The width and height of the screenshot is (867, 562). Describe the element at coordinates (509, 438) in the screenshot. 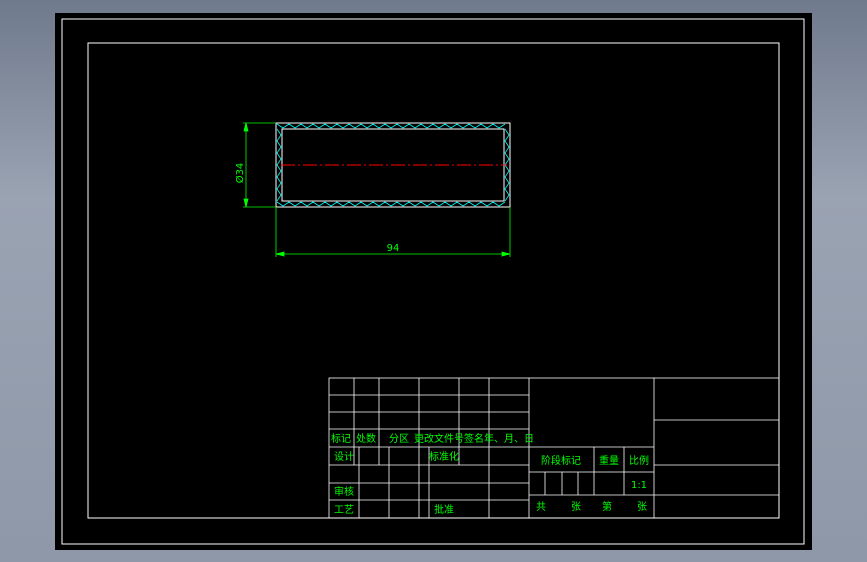

I see `rev-header-date: 年、月、日` at that location.